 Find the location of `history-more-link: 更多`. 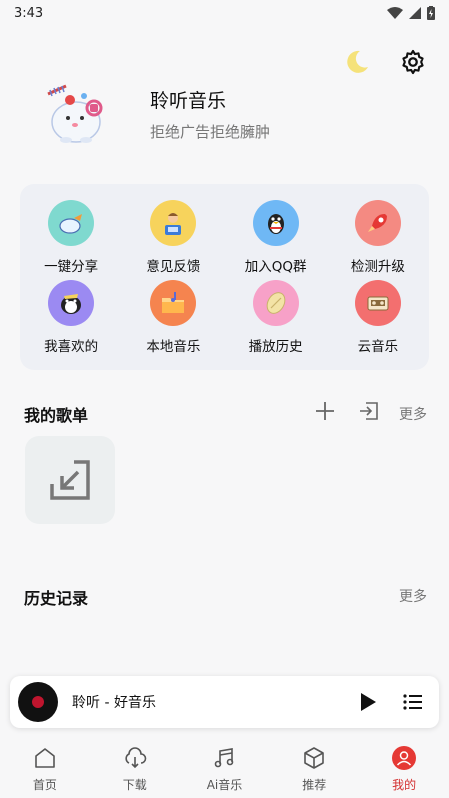

history-more-link: 更多 is located at coordinates (413, 596).